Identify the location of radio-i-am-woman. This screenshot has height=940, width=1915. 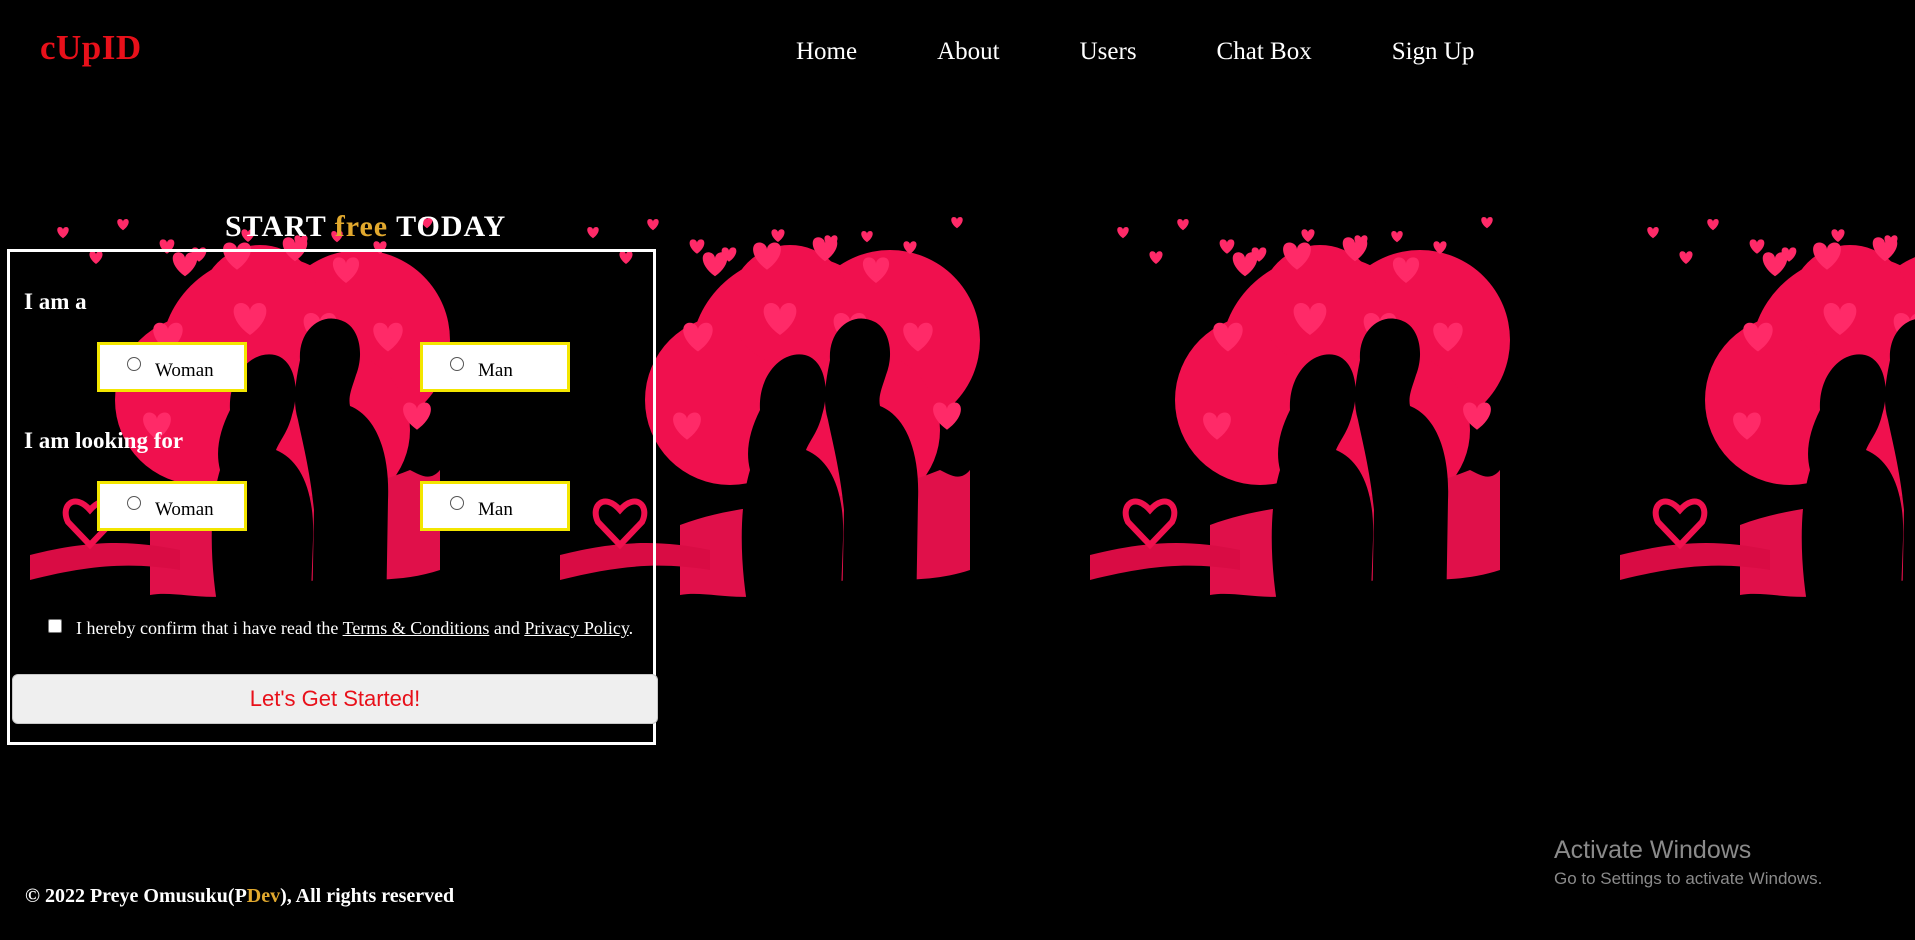
(134, 364).